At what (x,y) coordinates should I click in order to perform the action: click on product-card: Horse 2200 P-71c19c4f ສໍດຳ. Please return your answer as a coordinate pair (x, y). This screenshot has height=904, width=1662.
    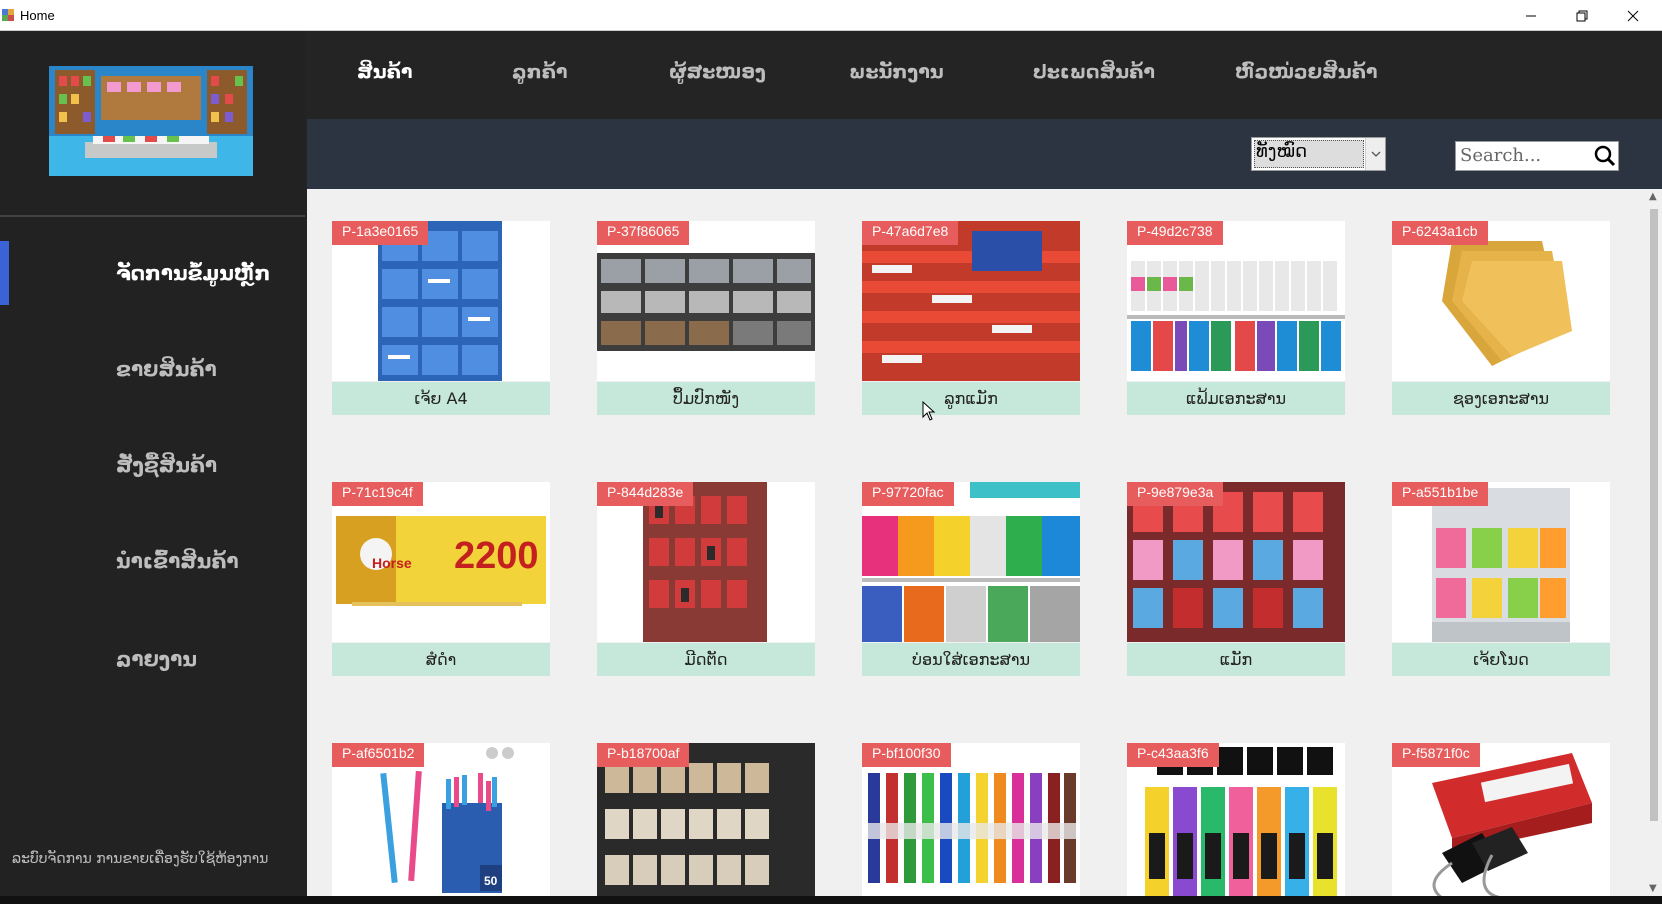
    Looking at the image, I should click on (441, 579).